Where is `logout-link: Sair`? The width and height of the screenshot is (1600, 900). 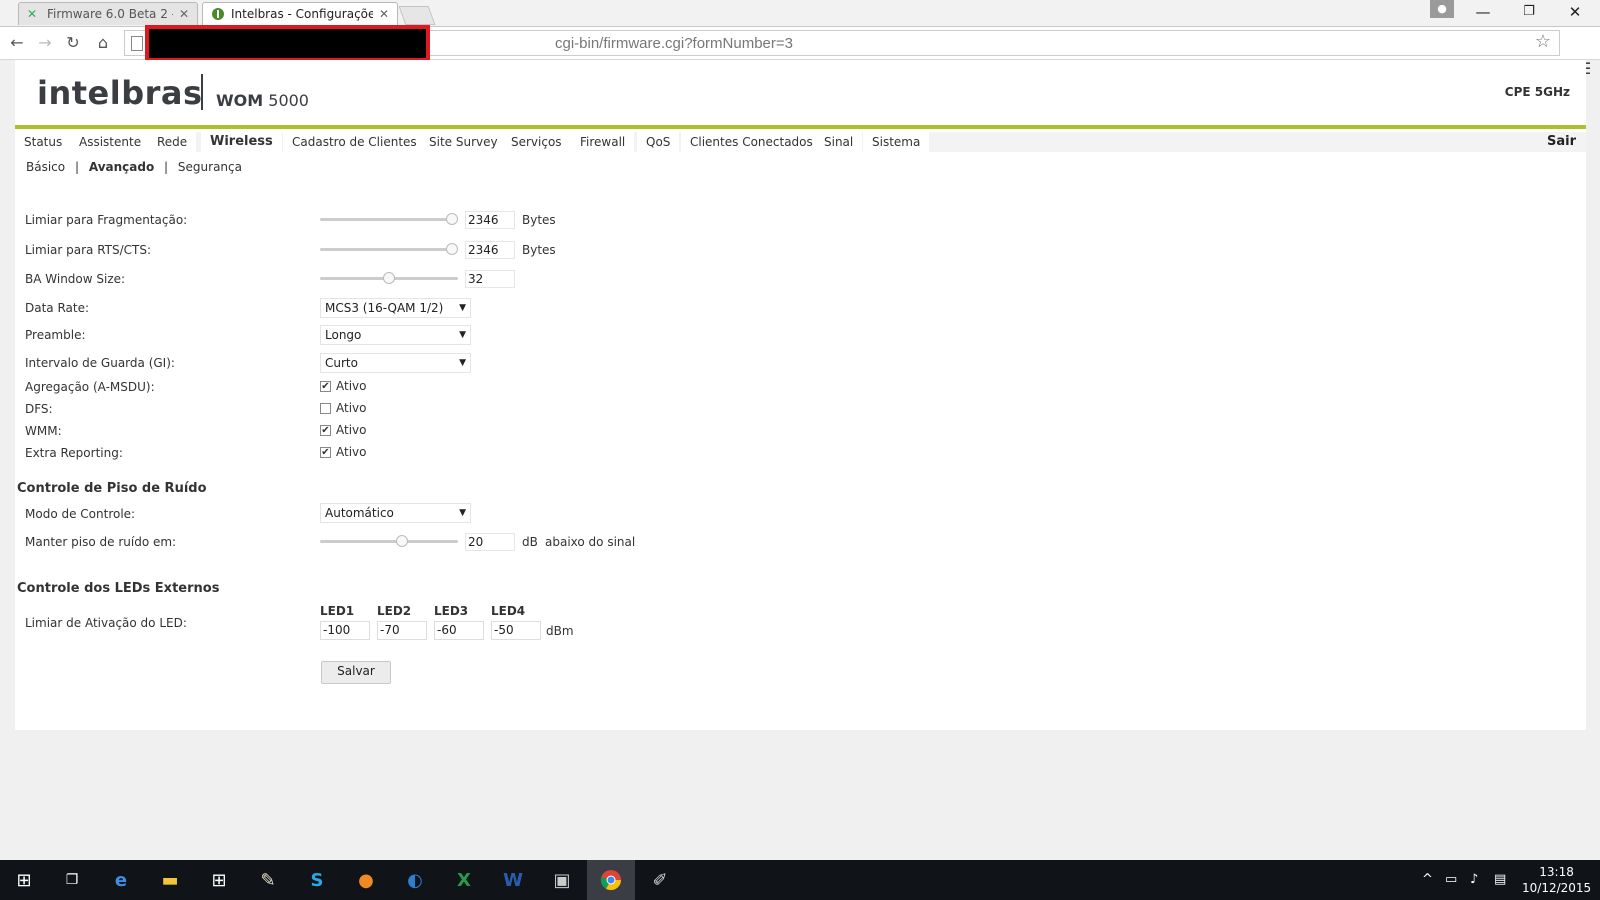 logout-link: Sair is located at coordinates (1561, 142).